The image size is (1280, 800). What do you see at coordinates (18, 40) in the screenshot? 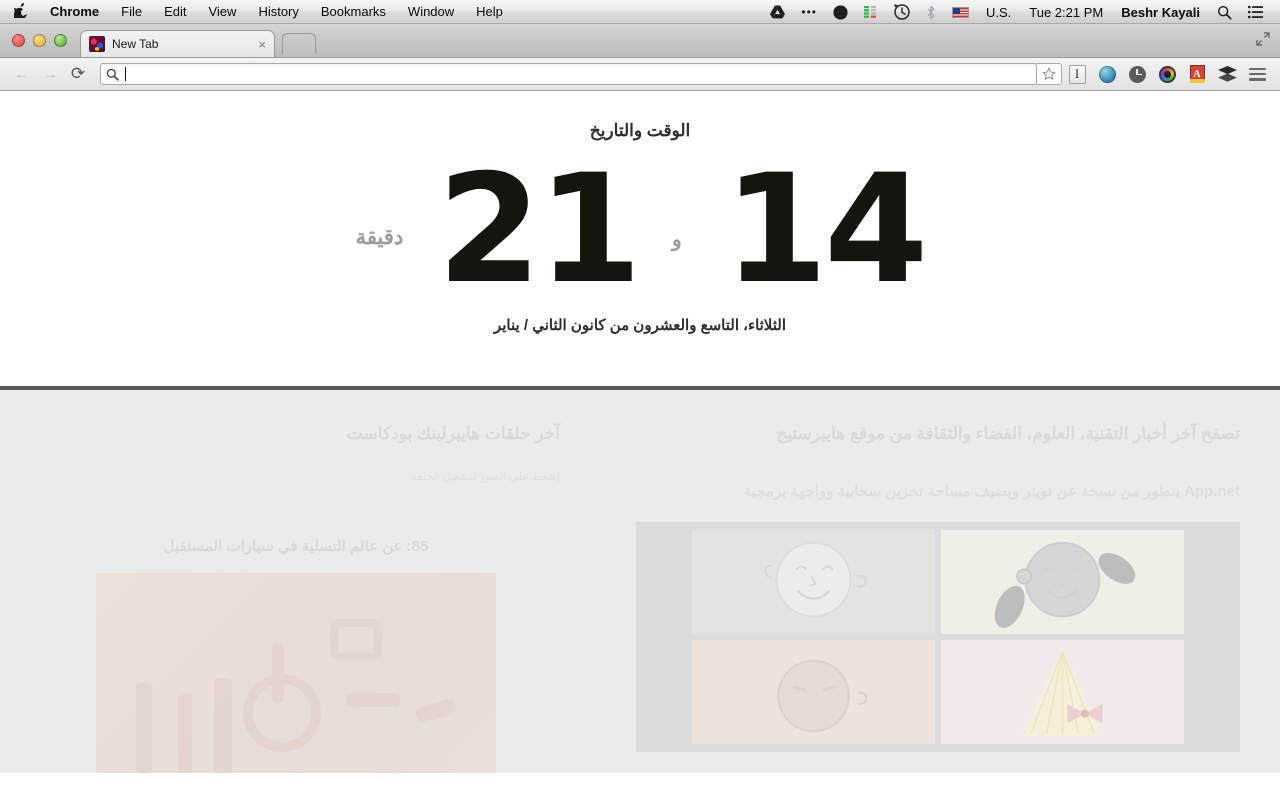
I see `window-close-button` at bounding box center [18, 40].